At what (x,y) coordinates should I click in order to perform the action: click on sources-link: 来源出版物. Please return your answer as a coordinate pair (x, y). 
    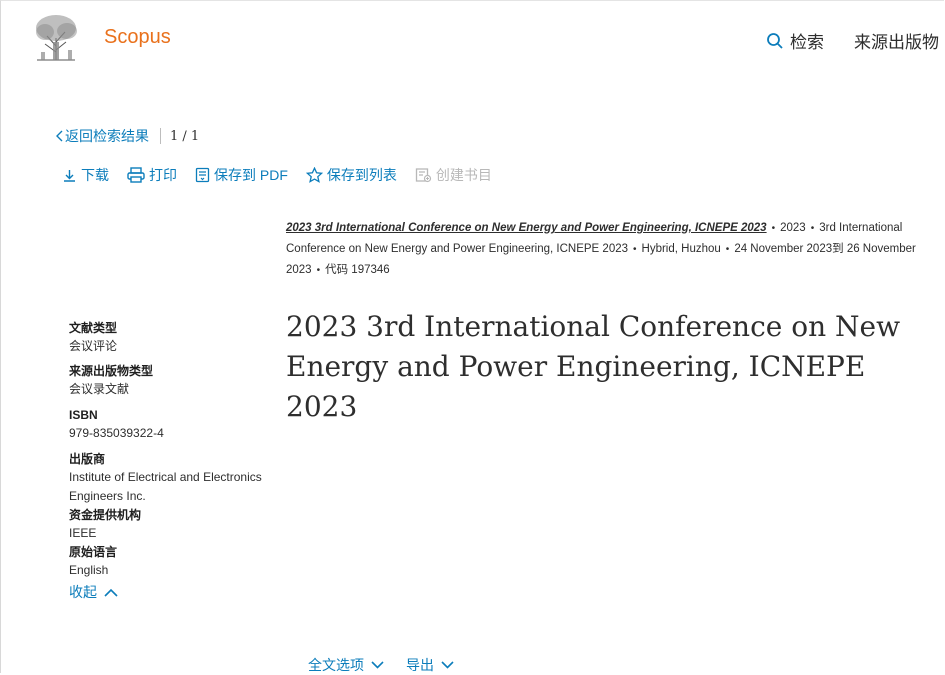
    Looking at the image, I should click on (896, 40).